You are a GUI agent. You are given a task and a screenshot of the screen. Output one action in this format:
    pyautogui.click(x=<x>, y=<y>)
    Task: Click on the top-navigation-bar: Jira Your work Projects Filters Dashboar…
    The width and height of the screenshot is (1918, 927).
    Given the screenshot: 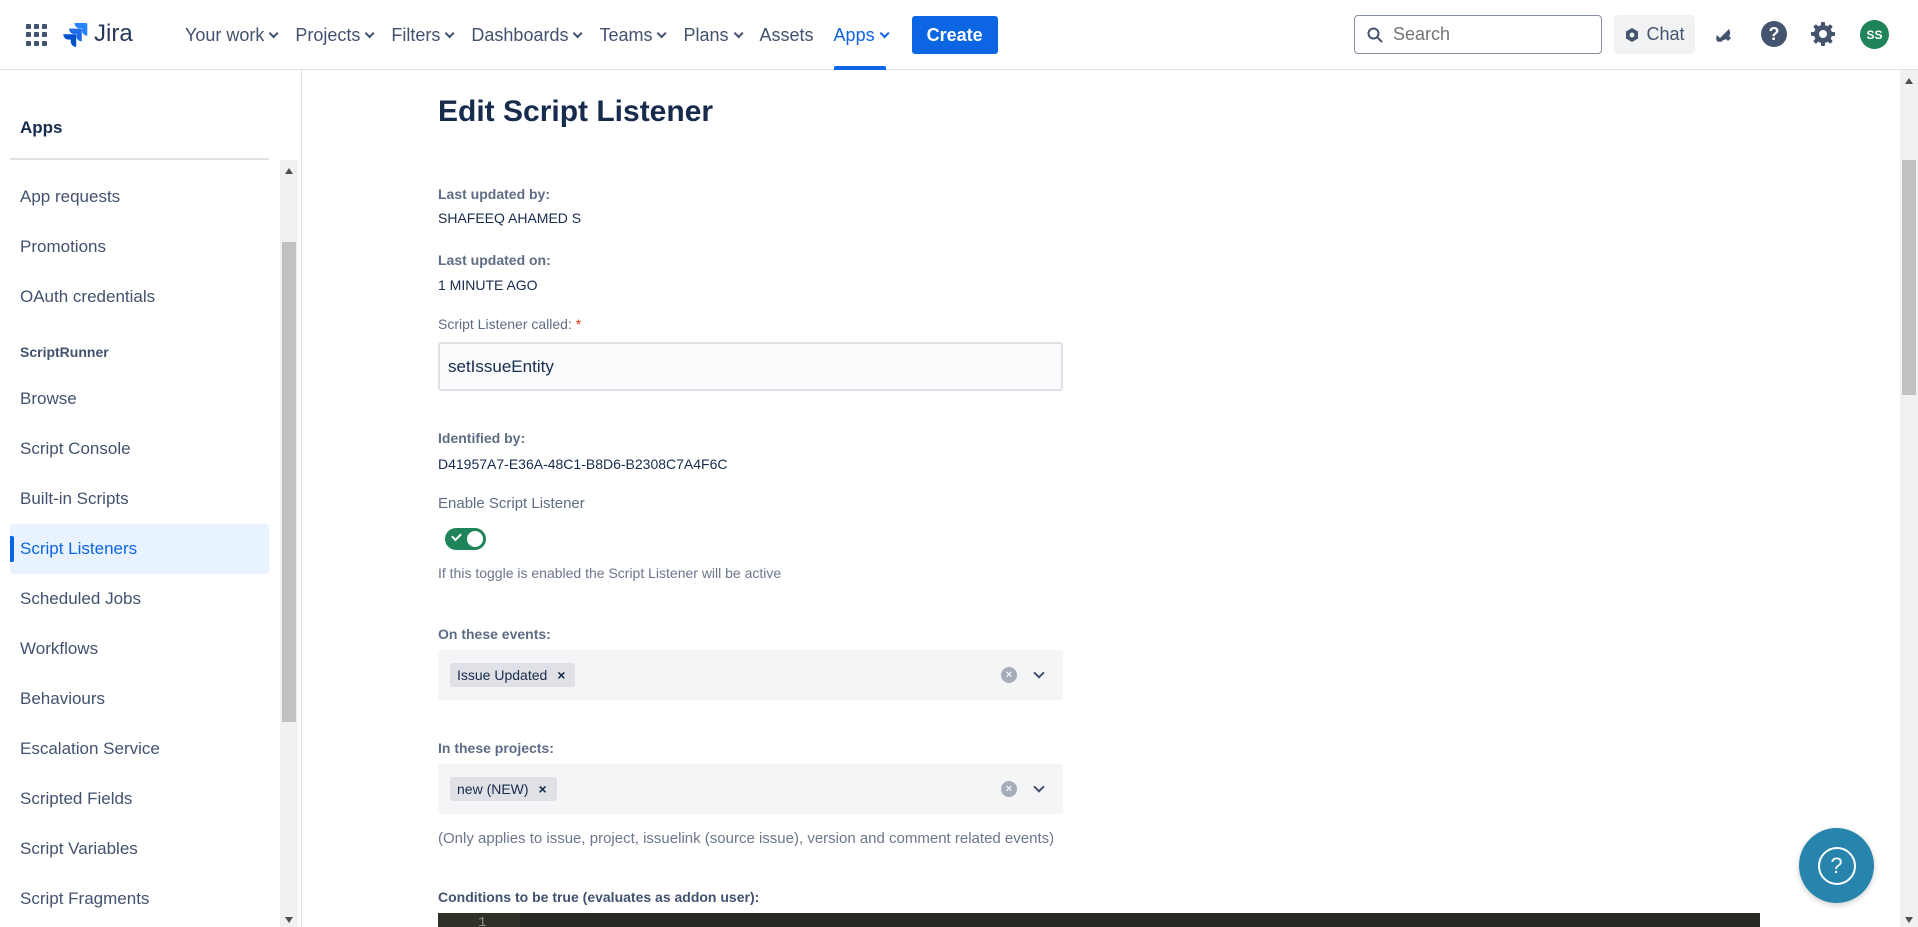 What is the action you would take?
    pyautogui.click(x=959, y=35)
    